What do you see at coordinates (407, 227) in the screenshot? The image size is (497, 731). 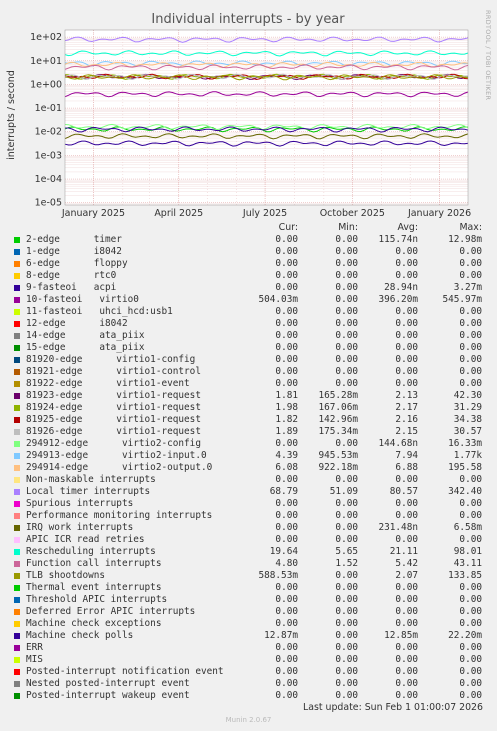 I see `column-header-avg: Avg:` at bounding box center [407, 227].